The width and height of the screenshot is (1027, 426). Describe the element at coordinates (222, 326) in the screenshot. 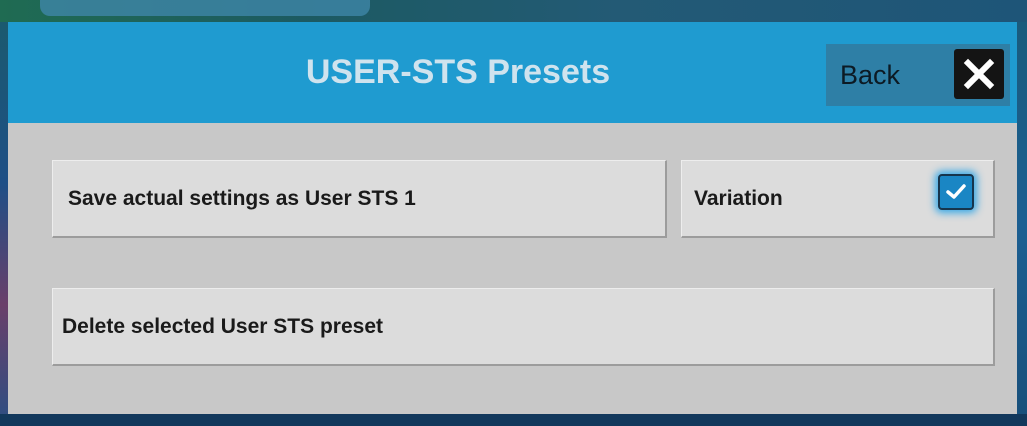

I see `delete-preset-label: Delete selected User STS preset` at that location.